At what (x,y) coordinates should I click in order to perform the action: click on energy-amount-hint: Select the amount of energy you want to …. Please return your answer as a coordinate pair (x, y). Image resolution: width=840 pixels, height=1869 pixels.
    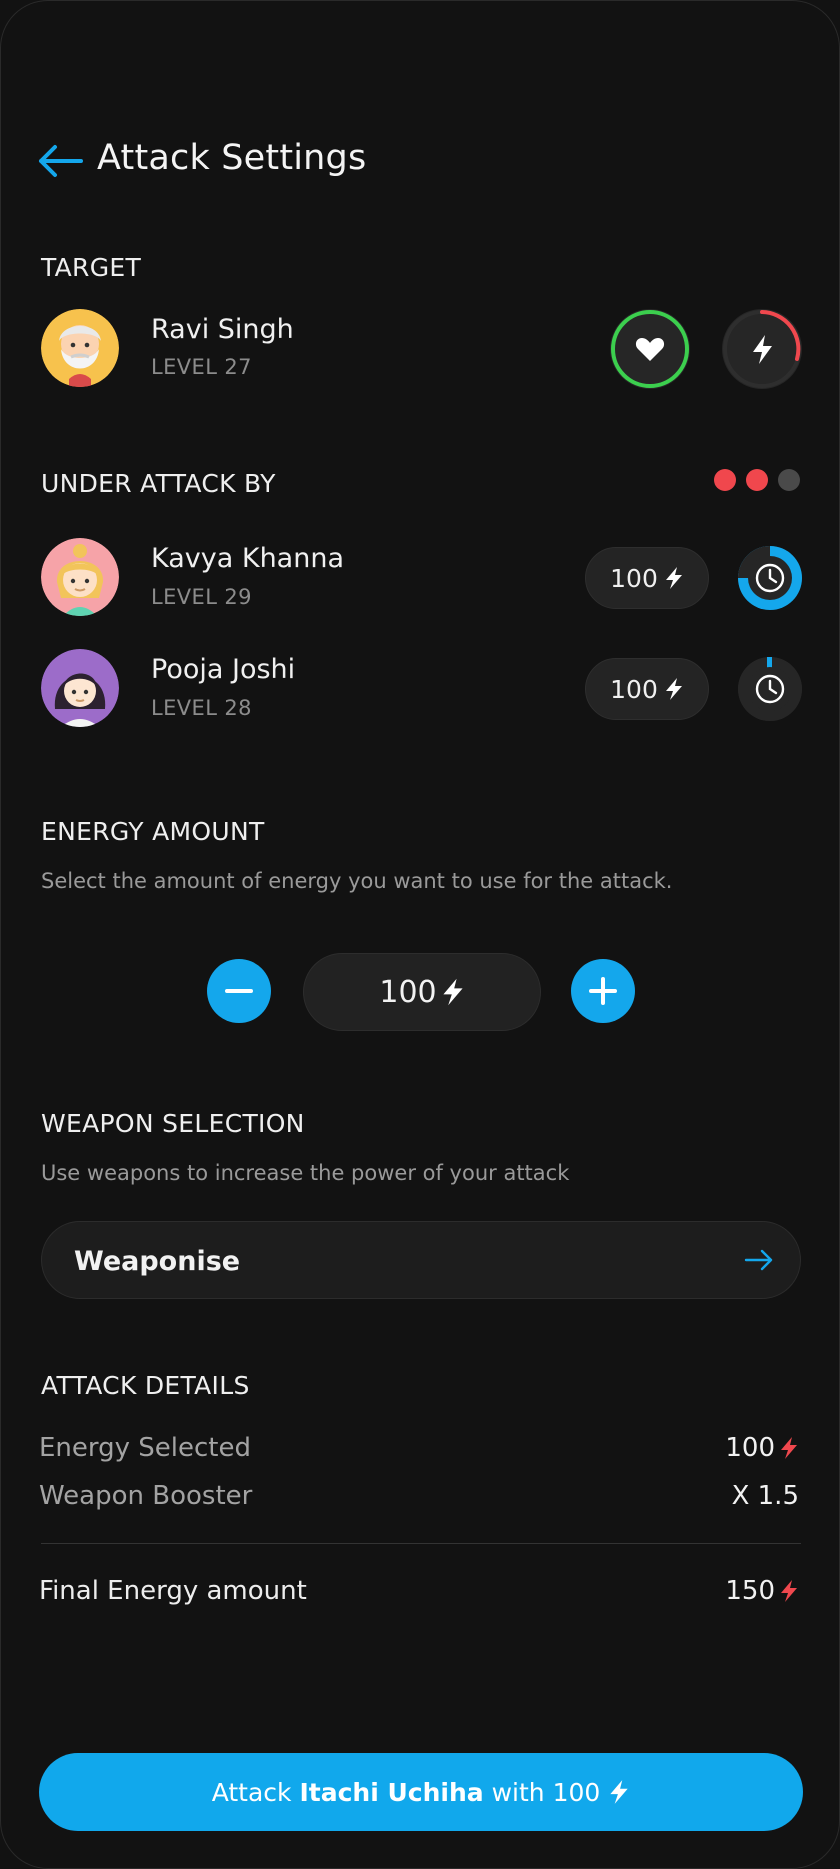
    Looking at the image, I should click on (357, 881).